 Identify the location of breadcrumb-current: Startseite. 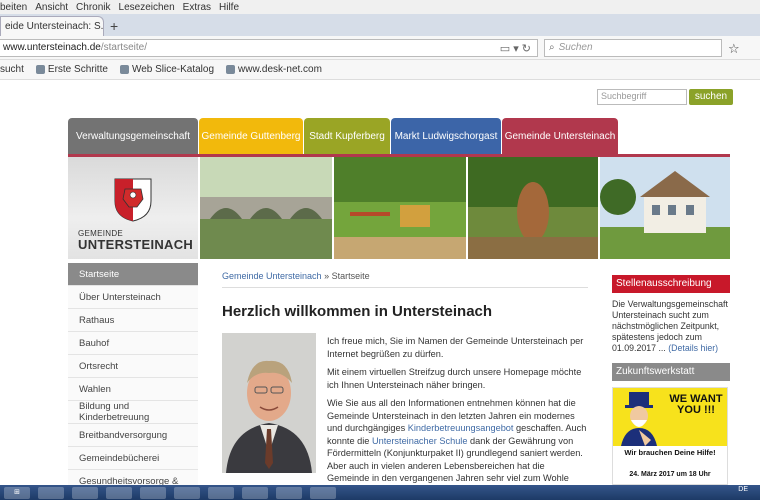
(350, 276).